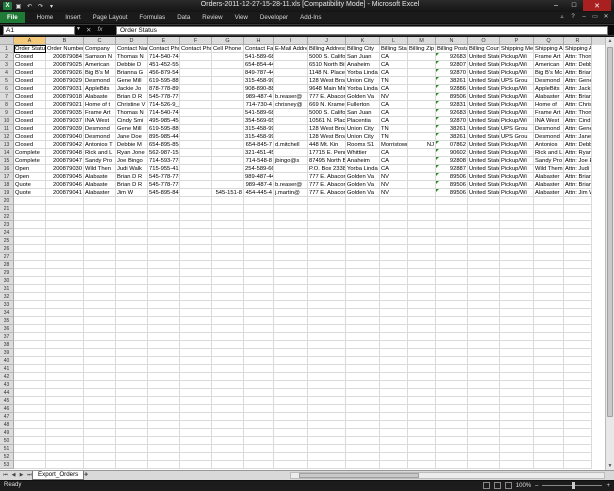 The width and height of the screenshot is (614, 491). I want to click on cell: 92870, so click(452, 121).